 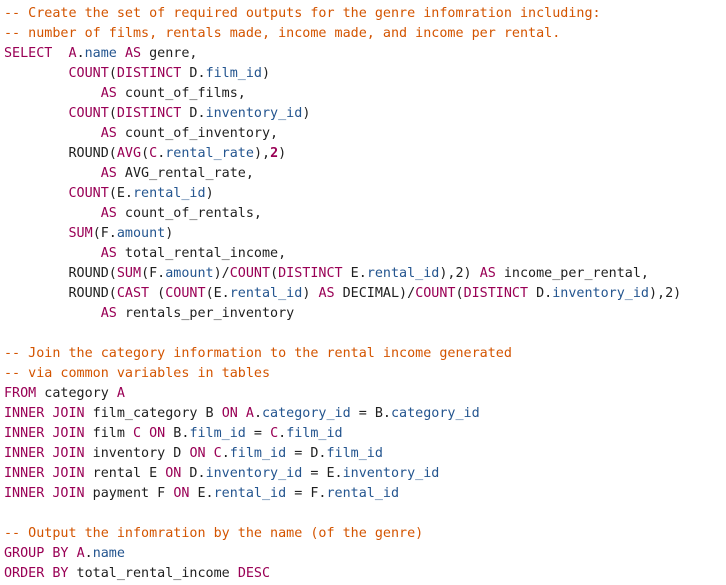 I want to click on sql-text: count_of_inventory,, so click(x=197, y=133).